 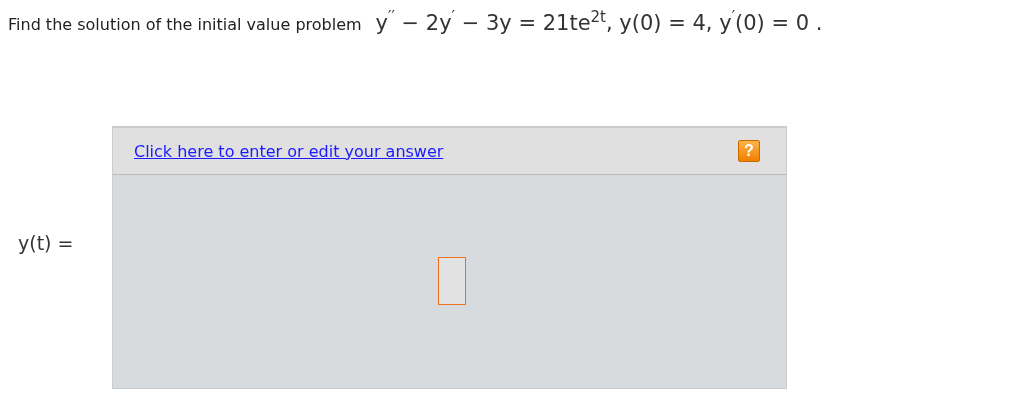 What do you see at coordinates (599, 21) in the screenshot?
I see `equation: y$^{′′}$ − 2y$^{′}$ − 3y = 21te$^{2t}$, y(0) = 4, y$^{′}$(0) = 0 .` at bounding box center [599, 21].